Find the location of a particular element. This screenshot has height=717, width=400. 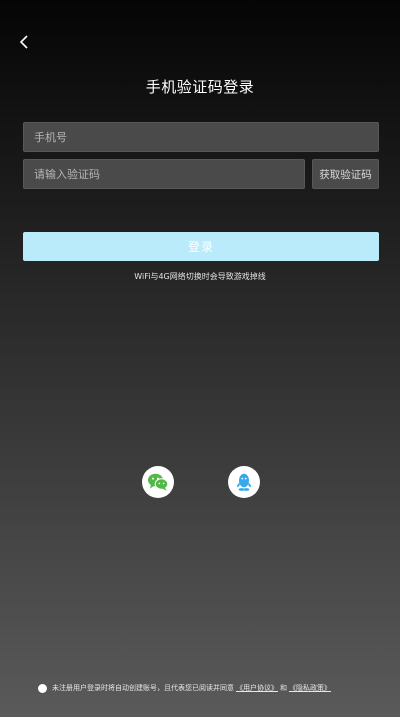

qq-icon is located at coordinates (244, 482).